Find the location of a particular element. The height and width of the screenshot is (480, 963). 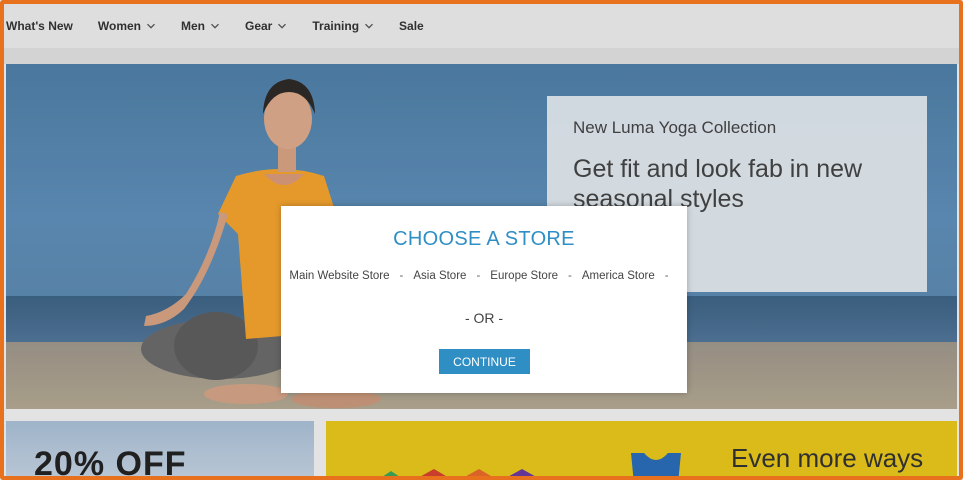

or-divider-text: - OR - is located at coordinates (484, 318).